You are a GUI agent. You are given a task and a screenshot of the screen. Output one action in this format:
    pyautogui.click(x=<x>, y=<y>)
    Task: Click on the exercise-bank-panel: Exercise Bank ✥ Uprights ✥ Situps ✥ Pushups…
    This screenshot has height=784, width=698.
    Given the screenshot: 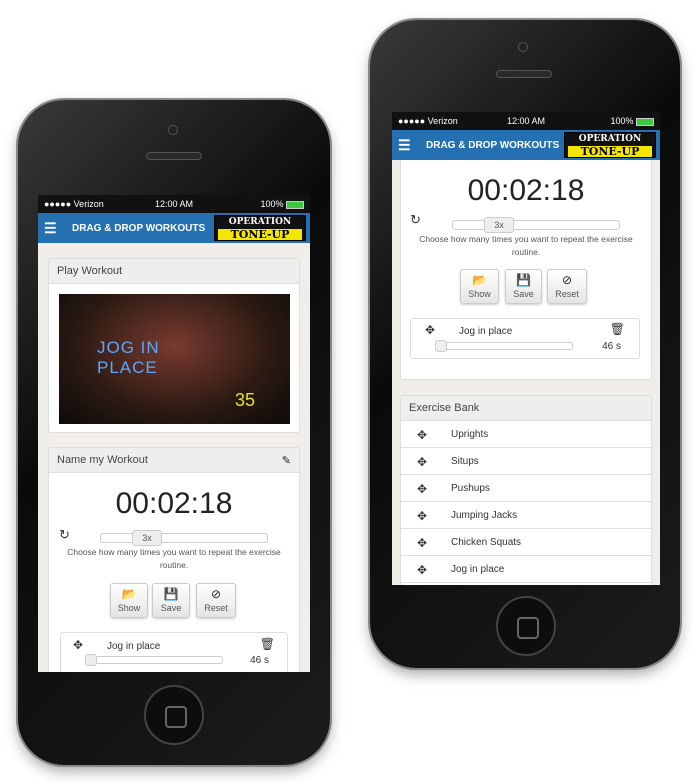 What is the action you would take?
    pyautogui.click(x=526, y=490)
    